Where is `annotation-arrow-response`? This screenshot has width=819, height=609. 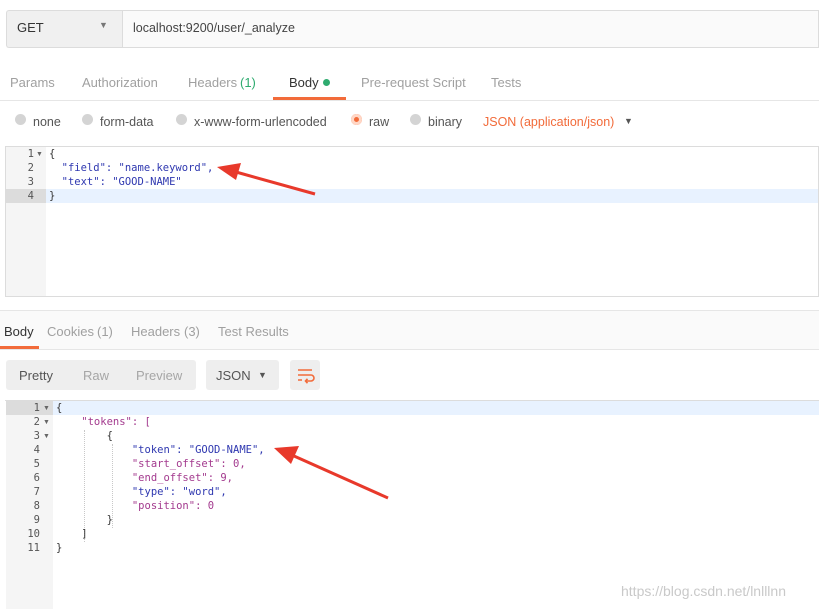 annotation-arrow-response is located at coordinates (331, 473).